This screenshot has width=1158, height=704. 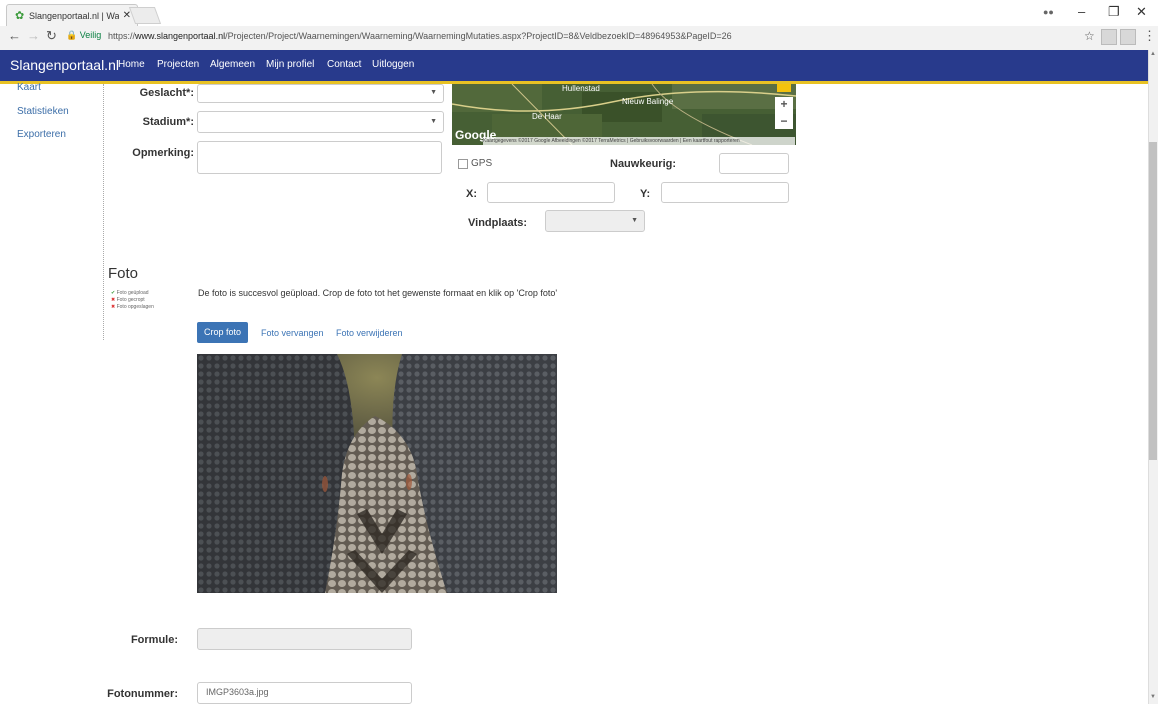 I want to click on sidebar-item-exporteren: Exporteren, so click(x=41, y=134).